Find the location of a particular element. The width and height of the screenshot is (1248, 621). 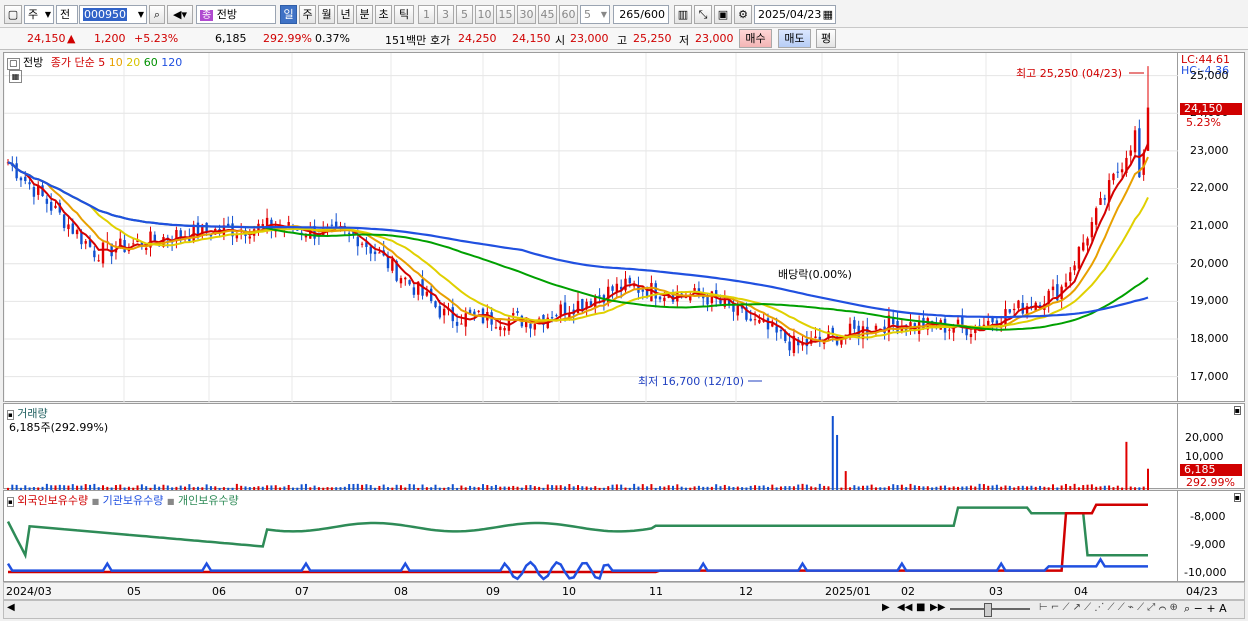

interval-15-button: 15 is located at coordinates (505, 14).